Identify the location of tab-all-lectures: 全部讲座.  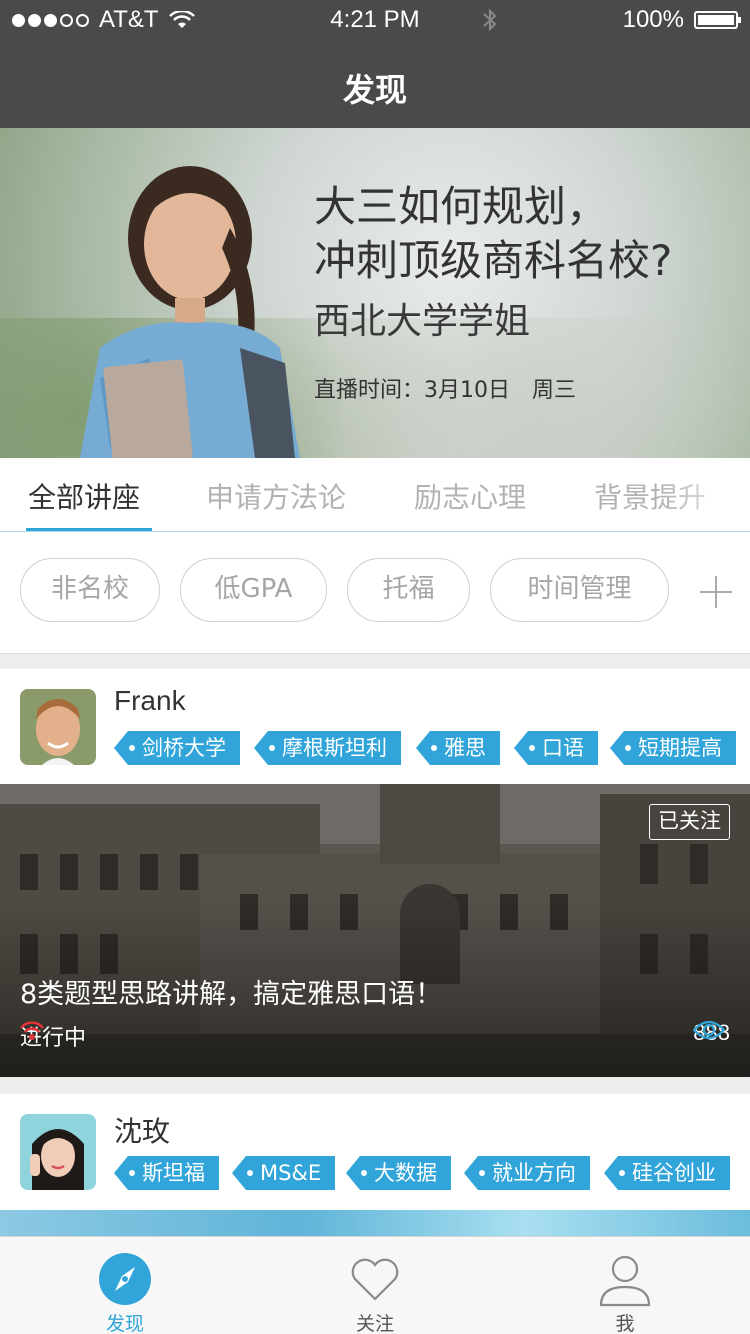
(84, 496).